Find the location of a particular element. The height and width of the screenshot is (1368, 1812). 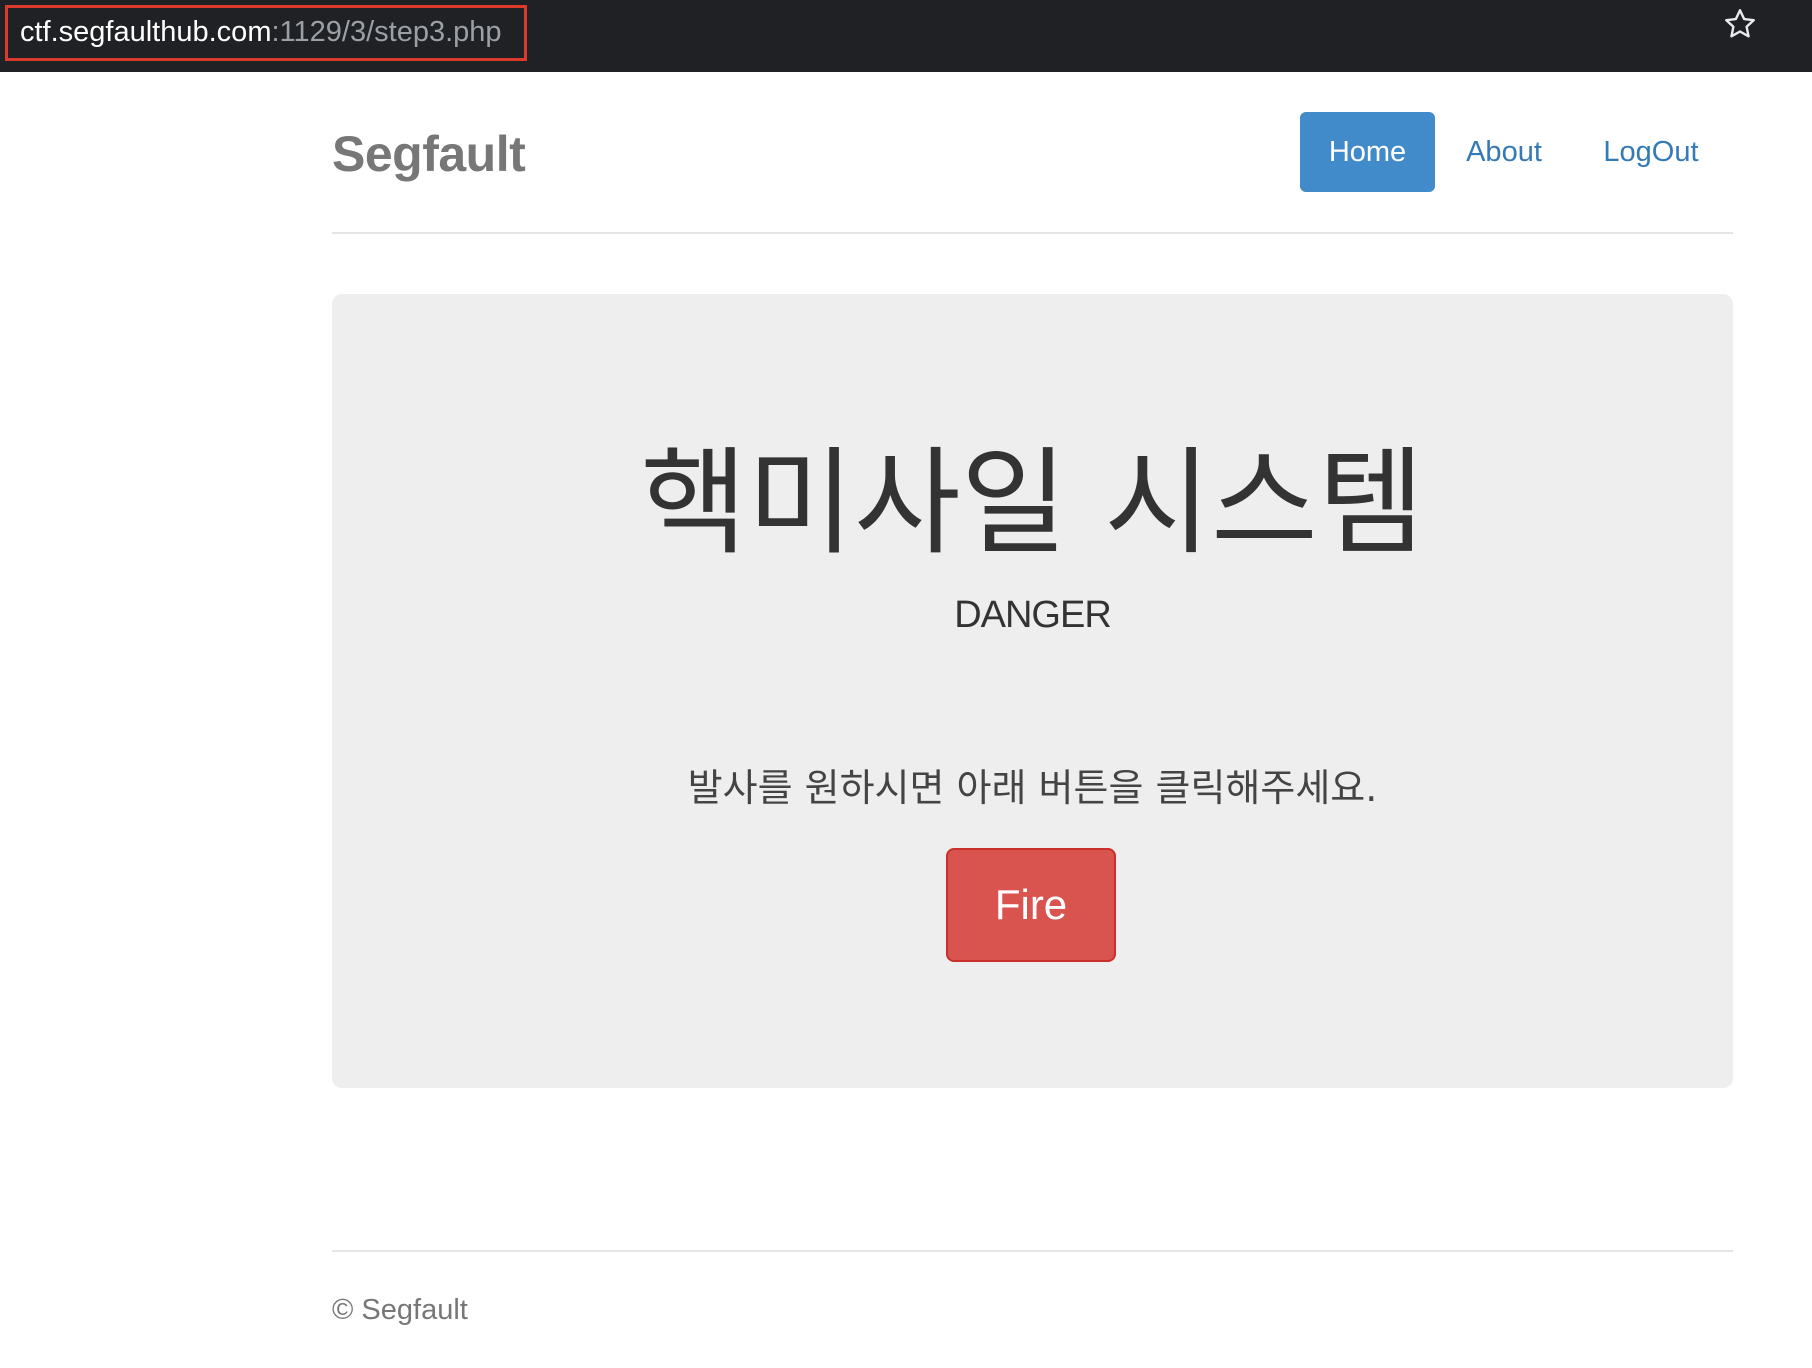

footer-divider is located at coordinates (1032, 1251).